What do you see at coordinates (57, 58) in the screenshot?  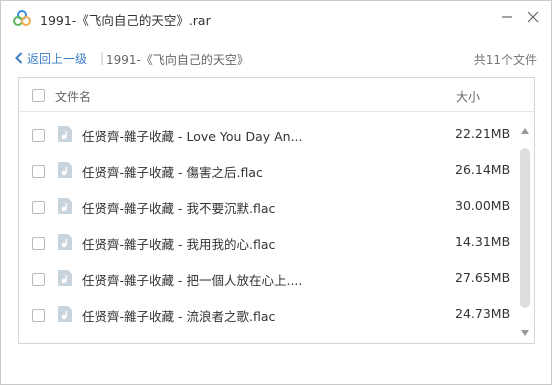 I see `back-label: 返回上一级` at bounding box center [57, 58].